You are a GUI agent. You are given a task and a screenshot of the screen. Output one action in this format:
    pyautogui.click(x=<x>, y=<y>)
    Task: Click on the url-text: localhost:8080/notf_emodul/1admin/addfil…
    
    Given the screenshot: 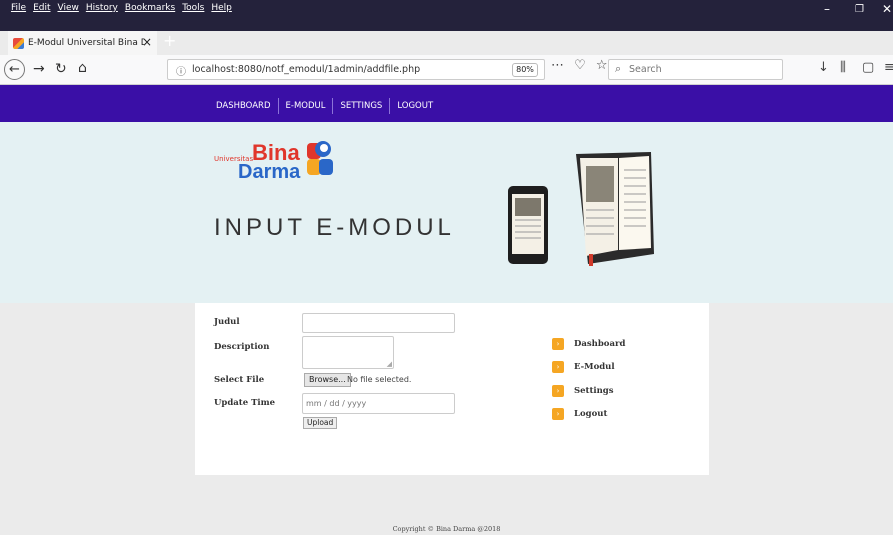 What is the action you would take?
    pyautogui.click(x=306, y=69)
    